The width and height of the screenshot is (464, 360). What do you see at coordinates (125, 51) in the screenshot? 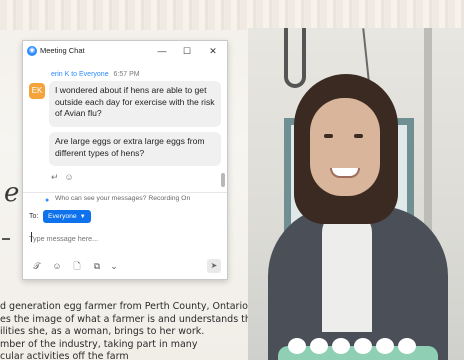
I see `chat-titlebar: ◉ Meeting Chat — ☐ ✕` at bounding box center [125, 51].